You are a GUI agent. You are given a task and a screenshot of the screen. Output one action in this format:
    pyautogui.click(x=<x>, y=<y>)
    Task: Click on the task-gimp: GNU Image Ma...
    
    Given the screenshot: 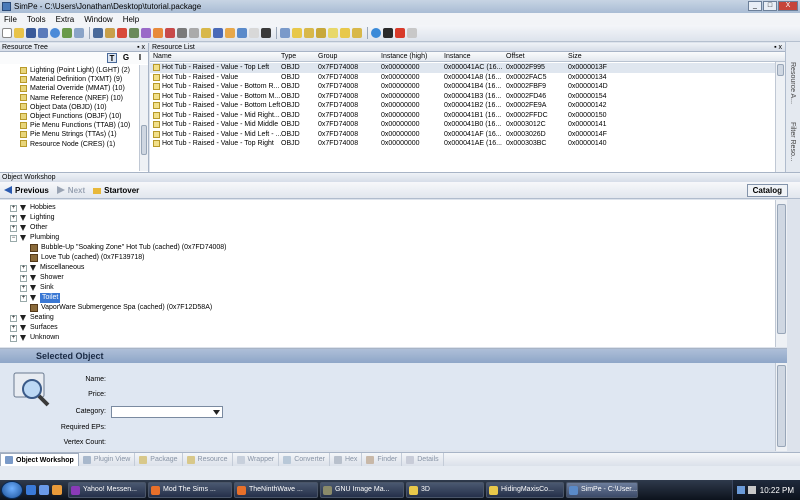 What is the action you would take?
    pyautogui.click(x=362, y=490)
    